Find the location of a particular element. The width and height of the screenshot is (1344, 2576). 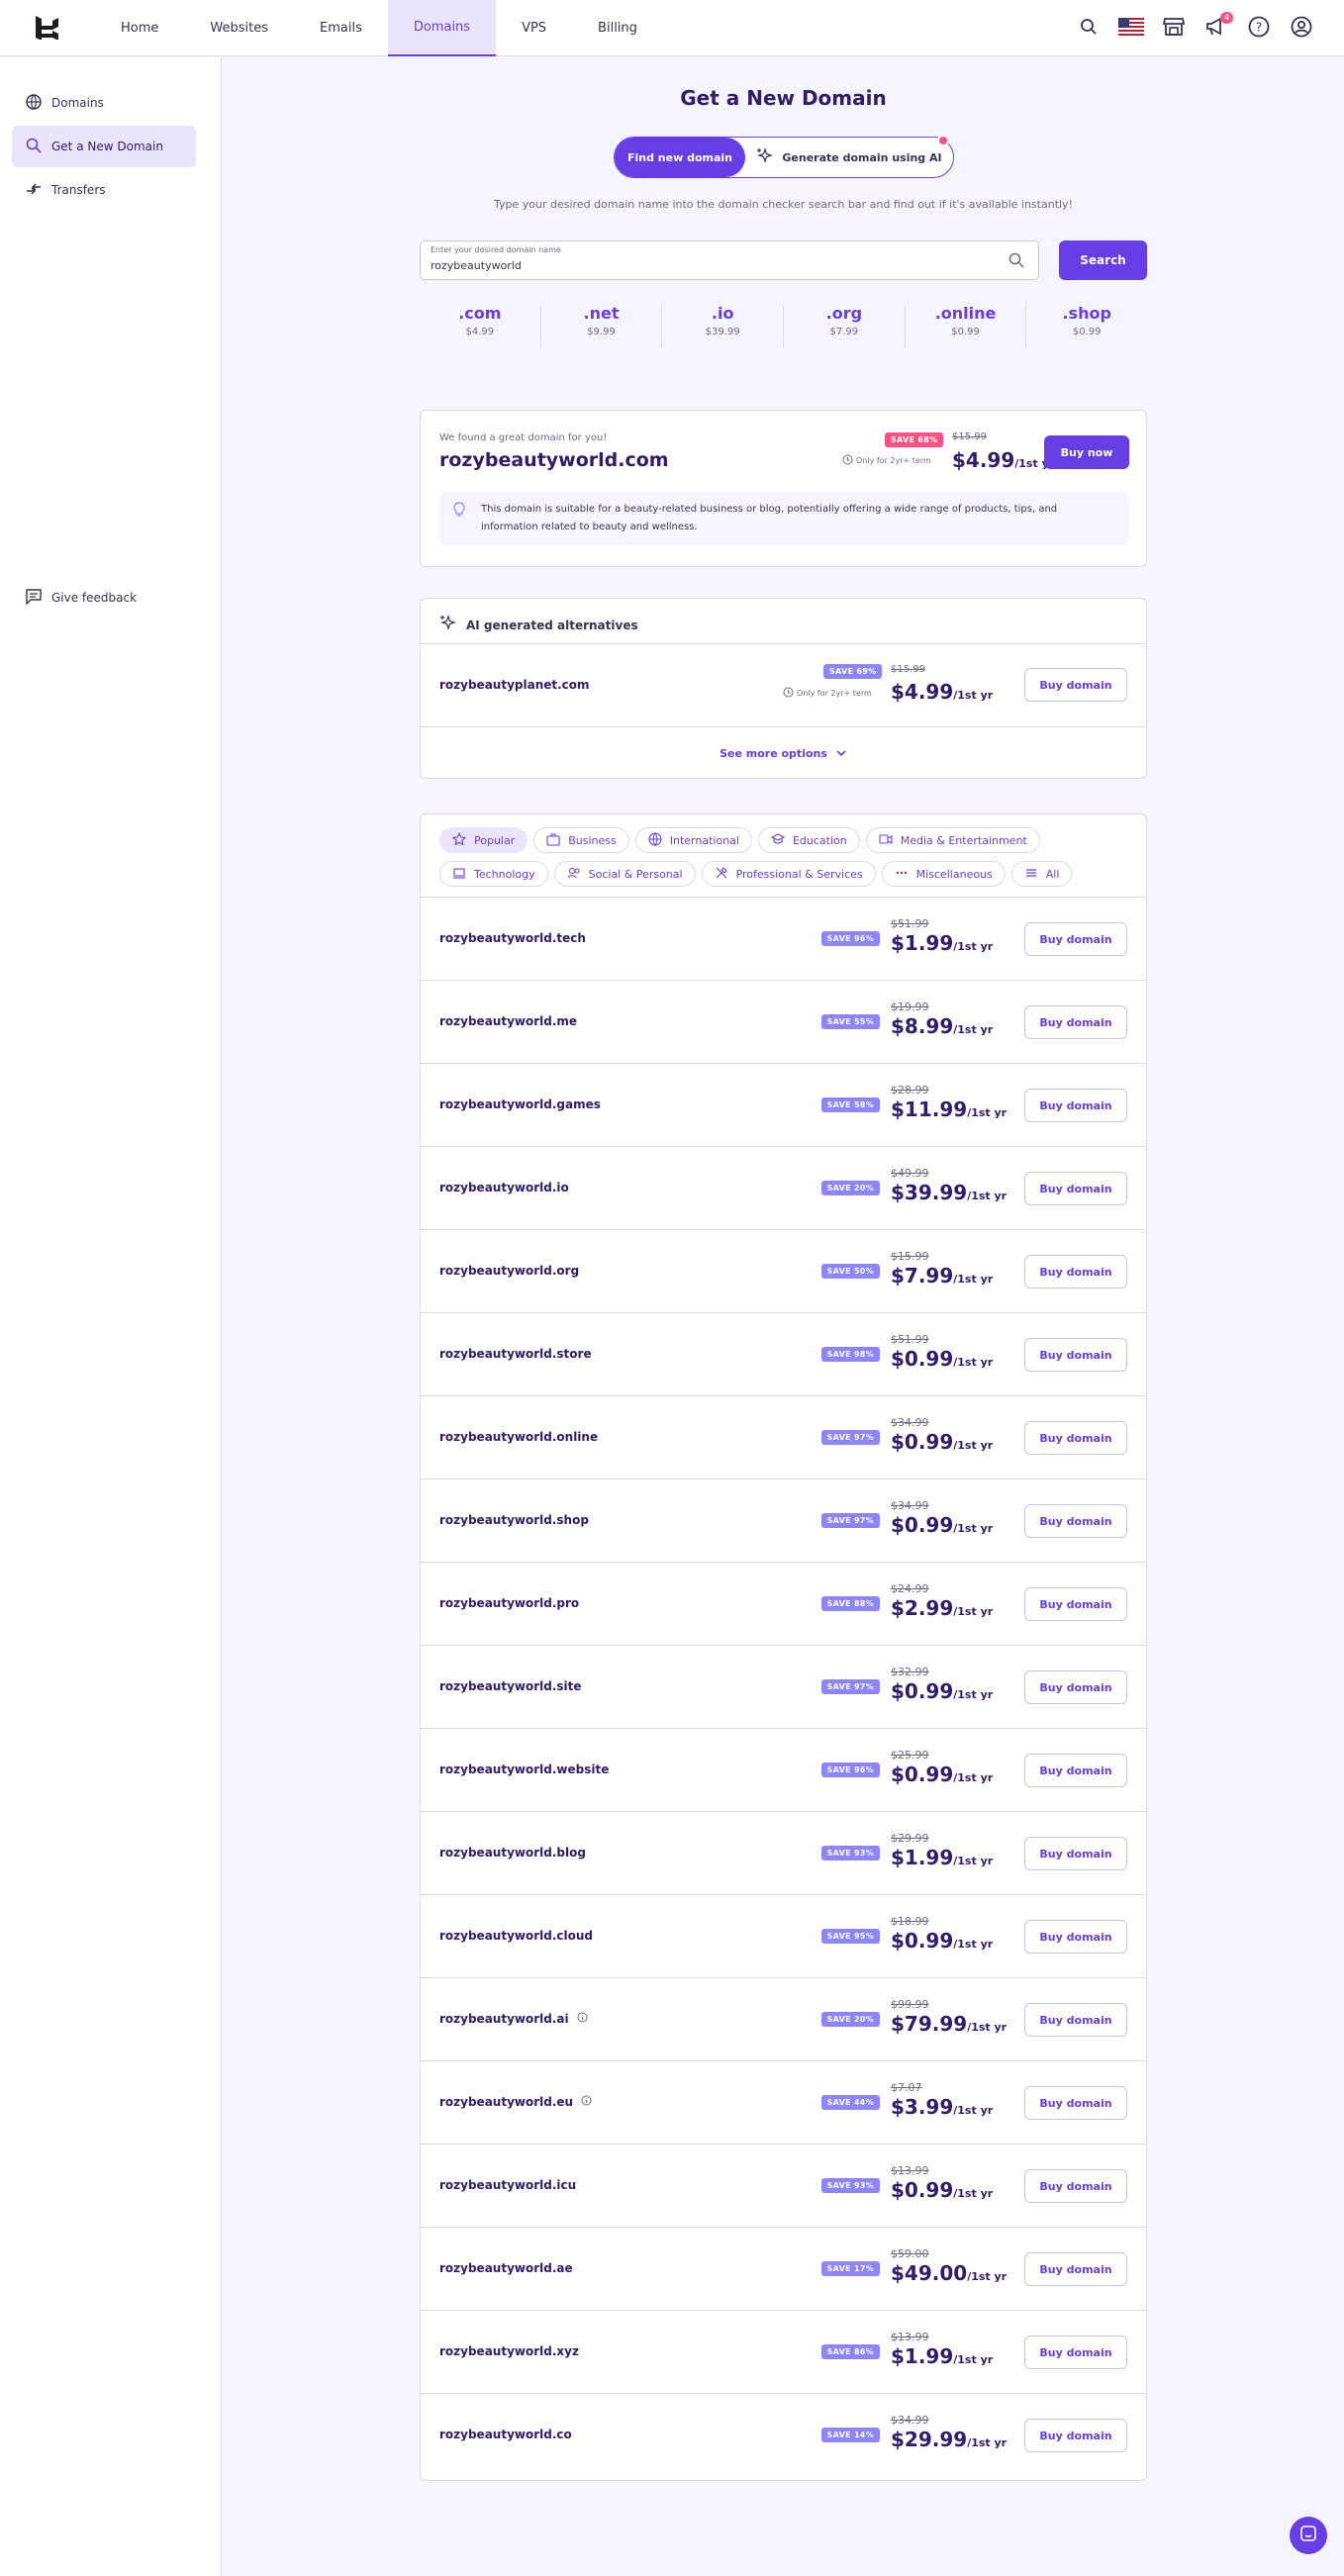

find-new-domain-tab: Find new domain is located at coordinates (680, 157).